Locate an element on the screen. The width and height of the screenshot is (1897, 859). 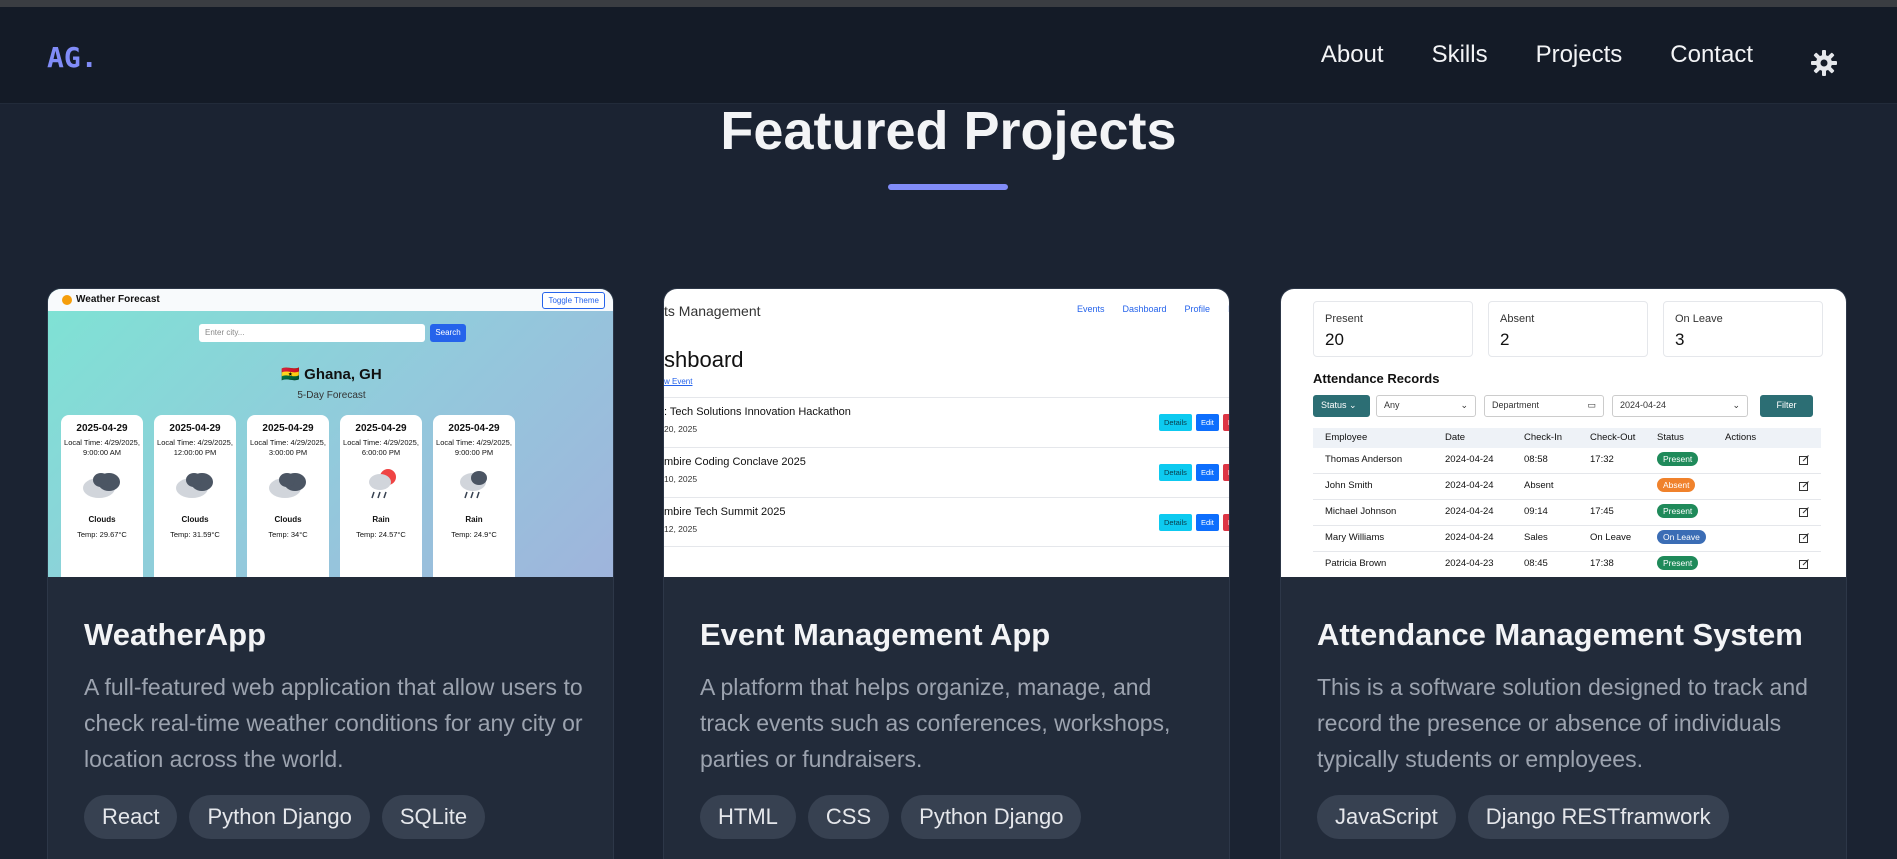
calendar-icon: ▭ is located at coordinates (1591, 405).